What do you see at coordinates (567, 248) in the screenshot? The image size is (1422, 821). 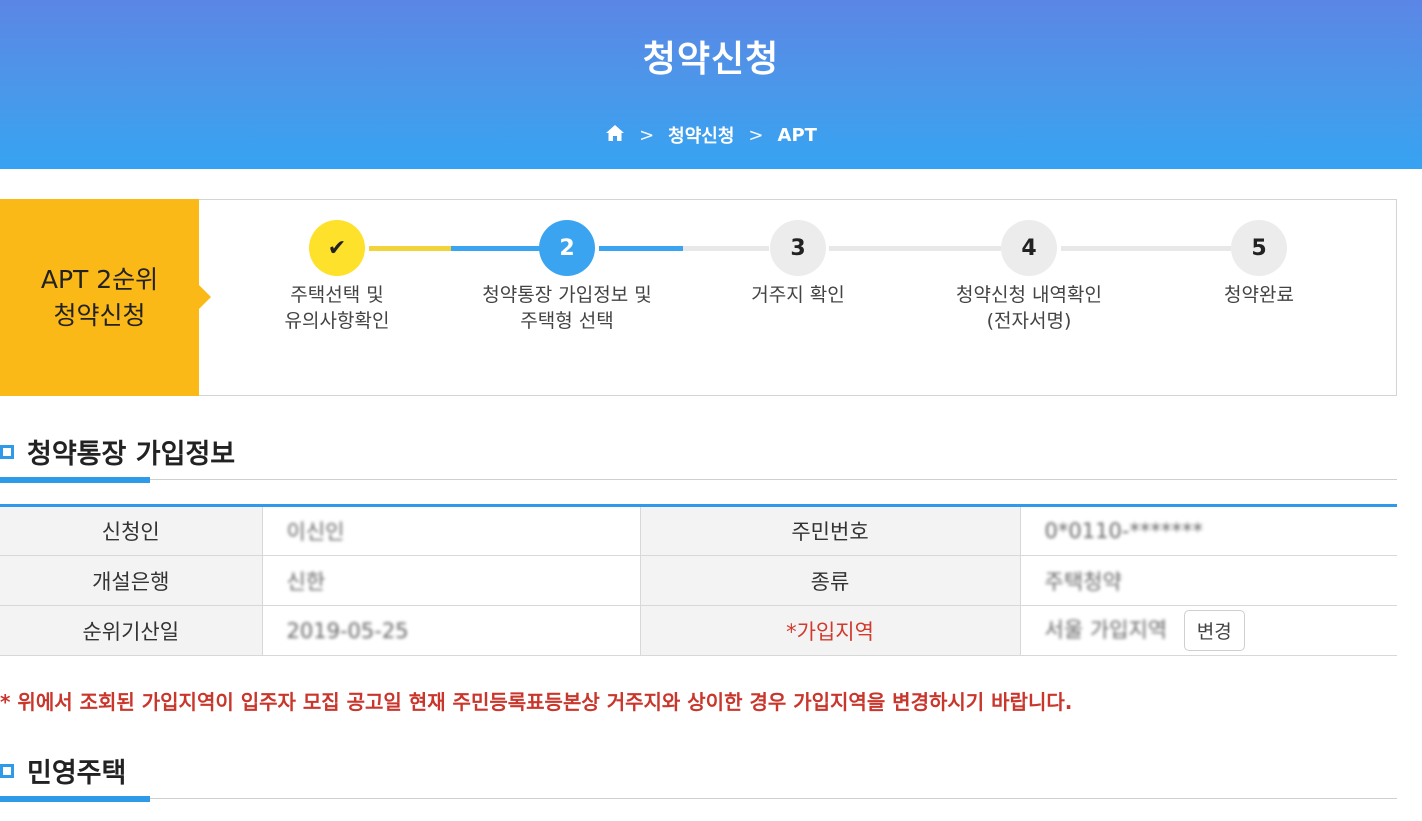 I see `step-2-number: 2` at bounding box center [567, 248].